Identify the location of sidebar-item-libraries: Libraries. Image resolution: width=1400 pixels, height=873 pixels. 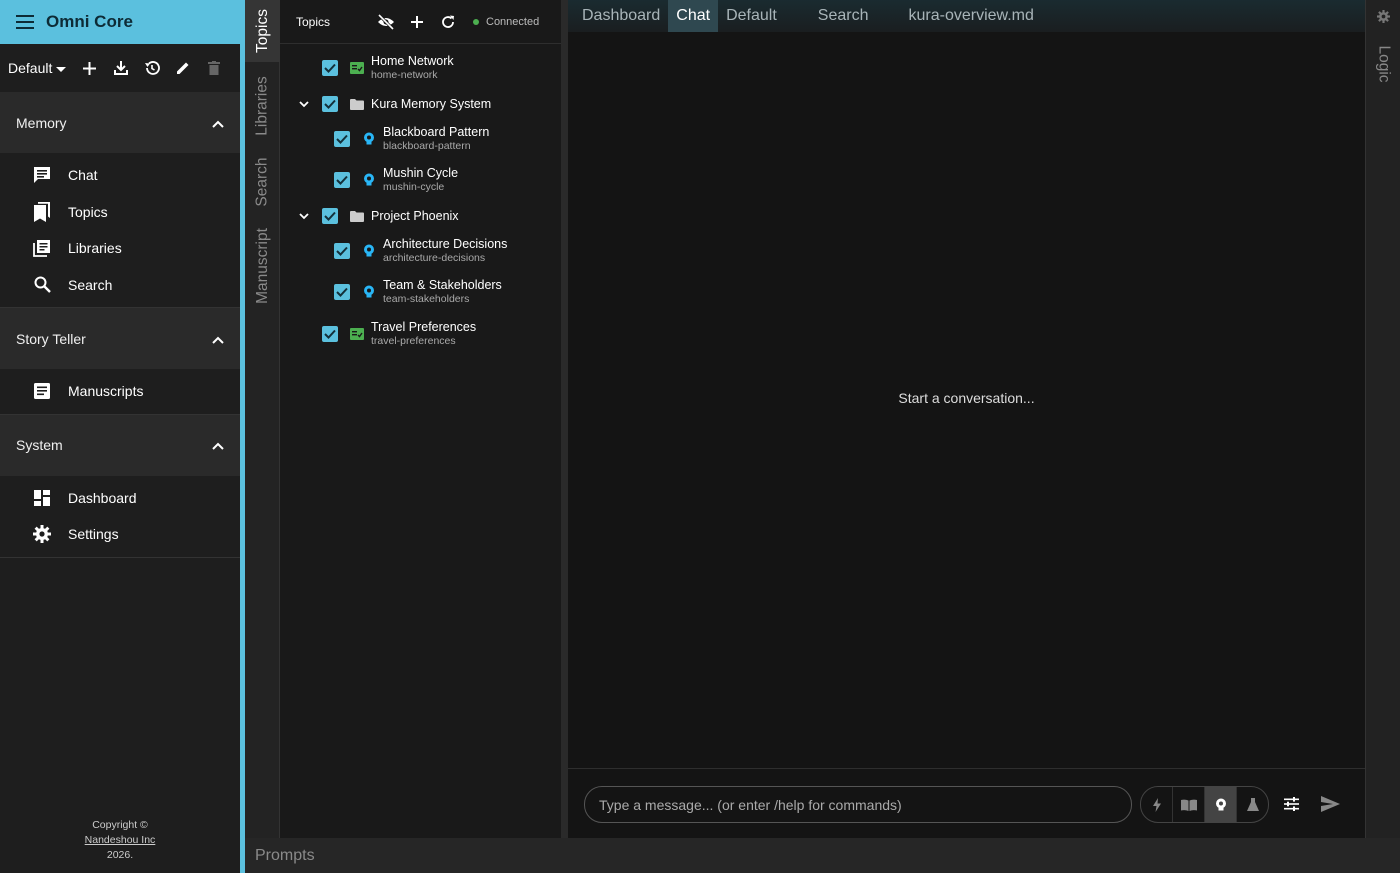
(120, 248).